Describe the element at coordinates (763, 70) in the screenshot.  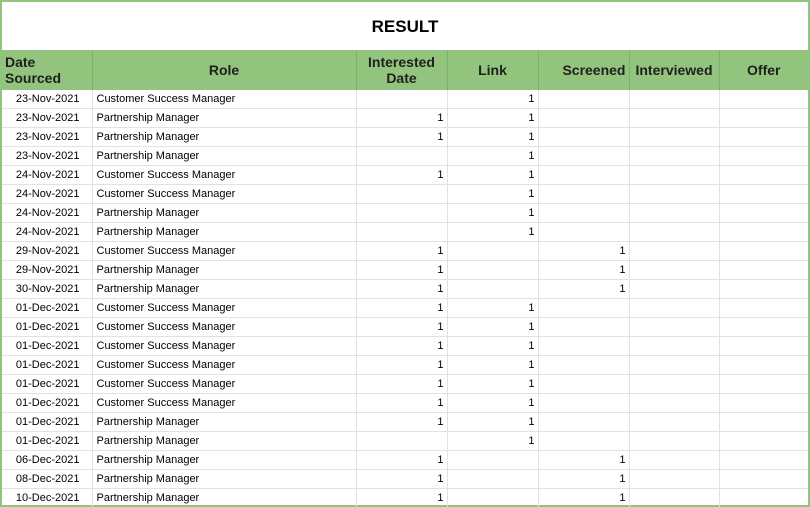
I see `header-offer: Offer` at that location.